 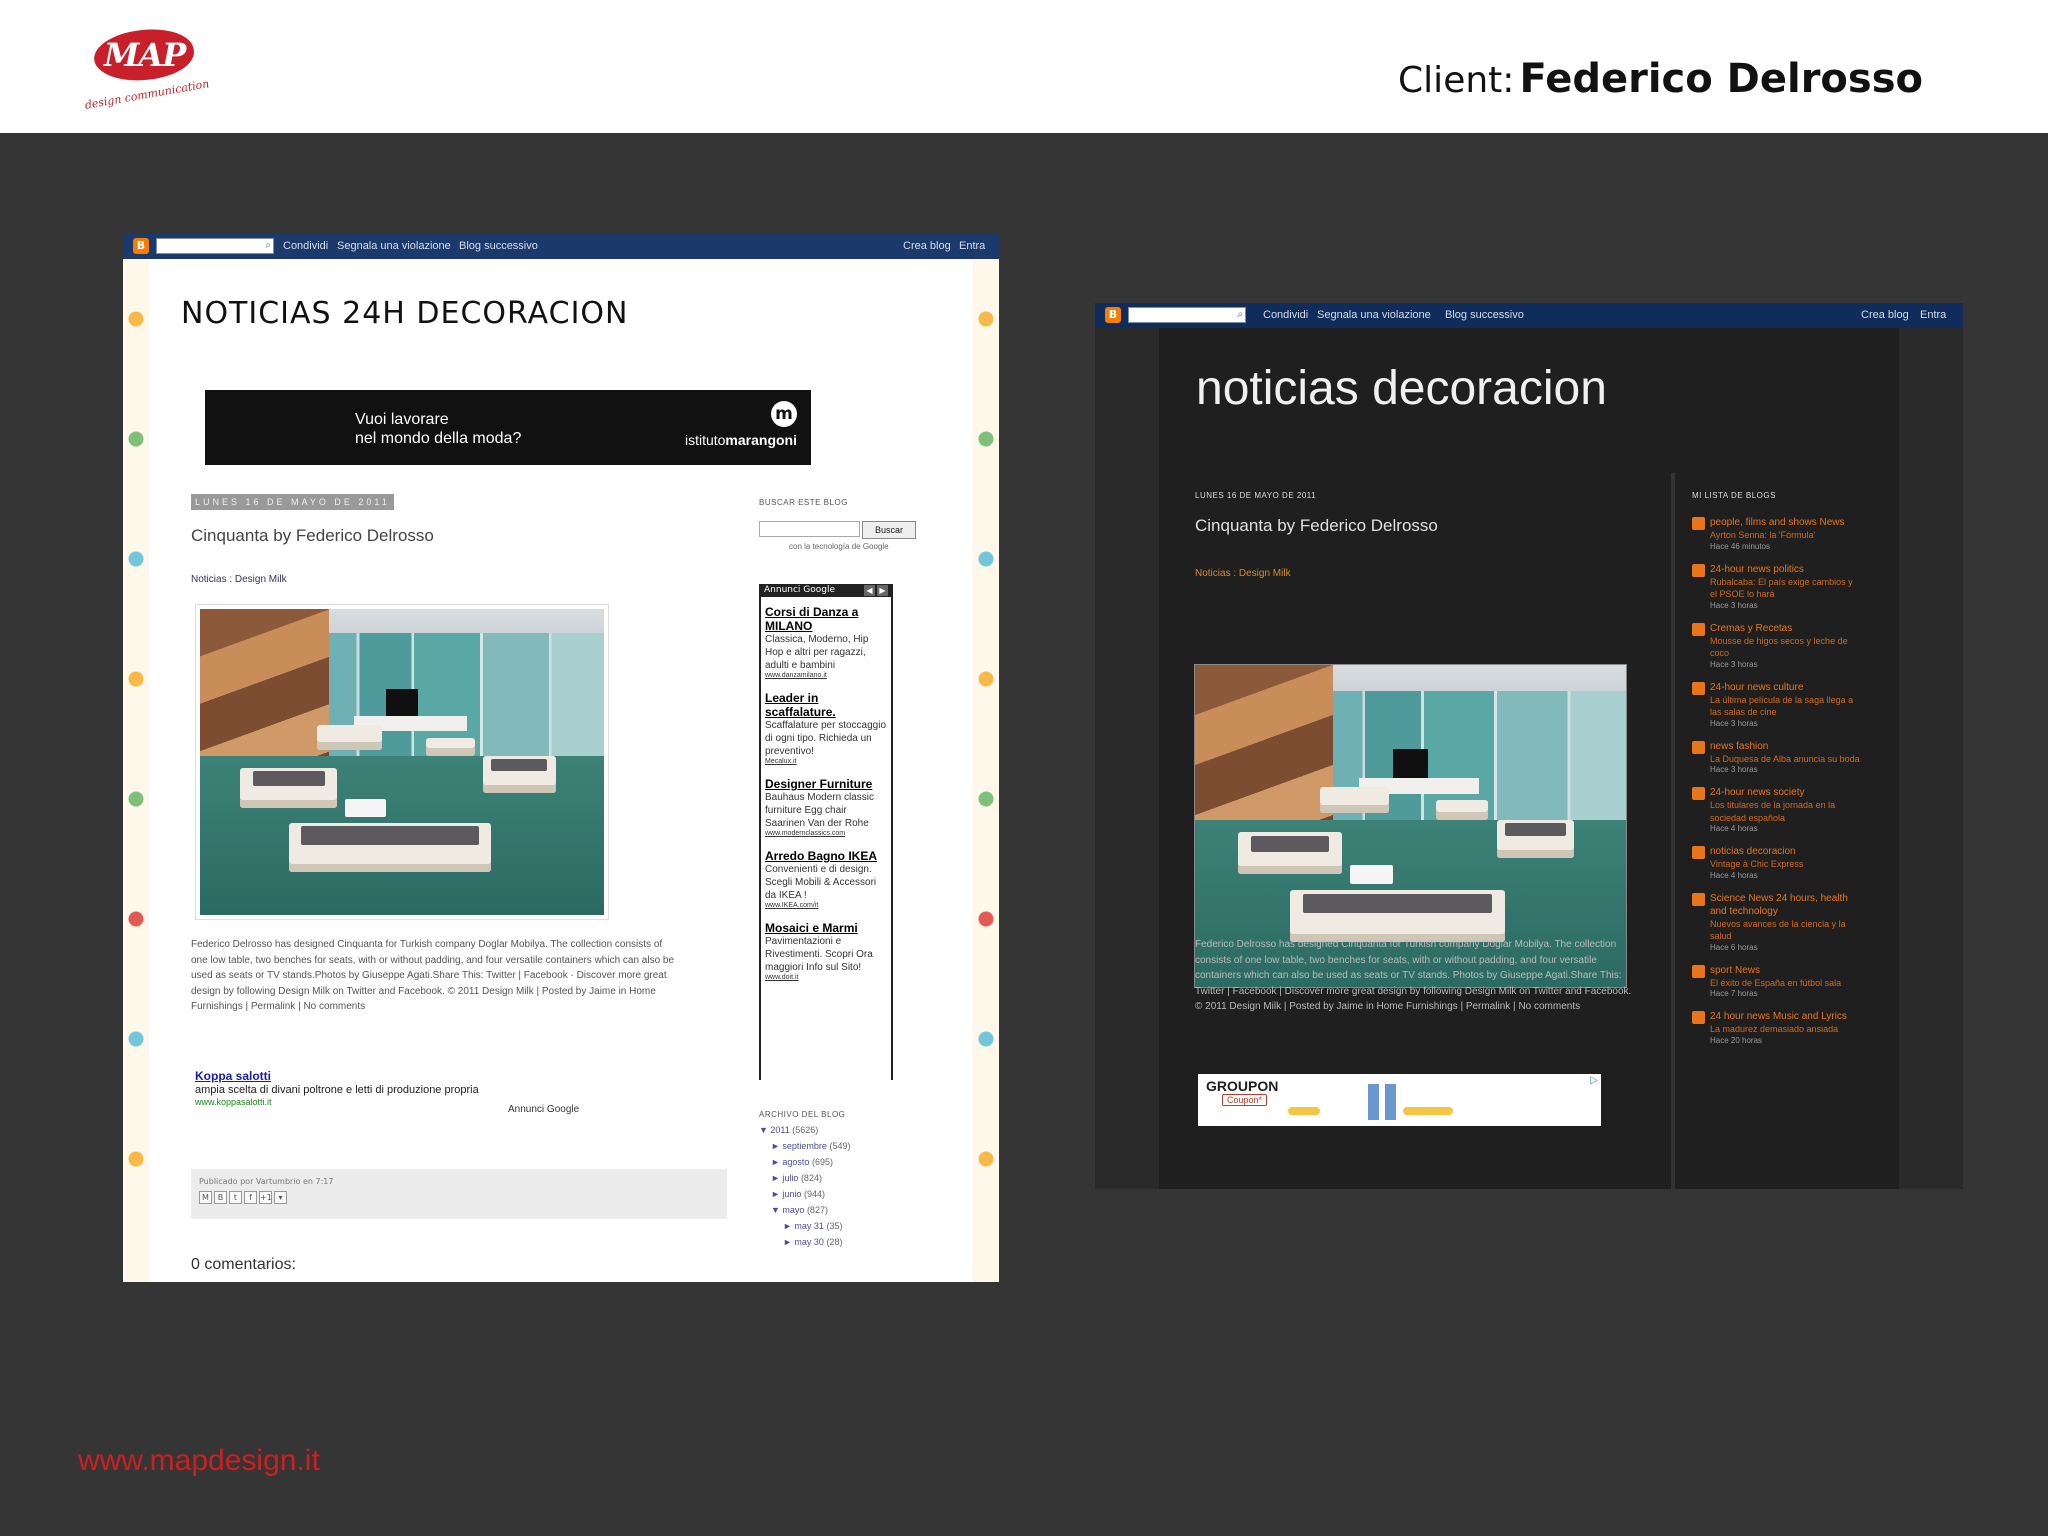 What do you see at coordinates (839, 1162) in the screenshot?
I see `archive-item: ► agosto (695)` at bounding box center [839, 1162].